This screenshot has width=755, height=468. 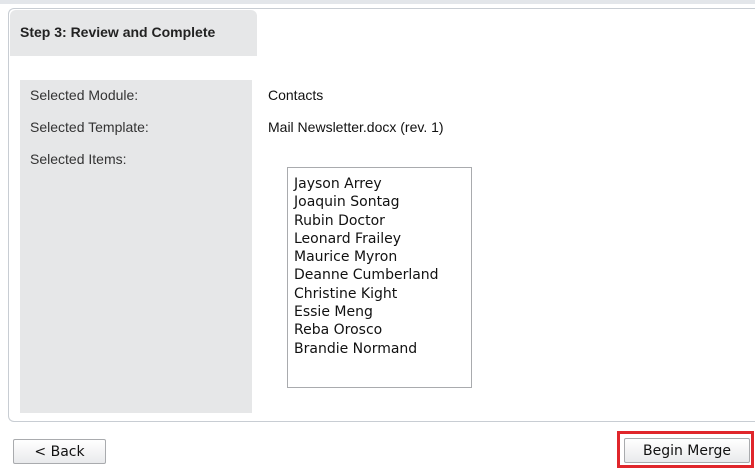 What do you see at coordinates (687, 450) in the screenshot?
I see `begin-merge-button: Begin Merge` at bounding box center [687, 450].